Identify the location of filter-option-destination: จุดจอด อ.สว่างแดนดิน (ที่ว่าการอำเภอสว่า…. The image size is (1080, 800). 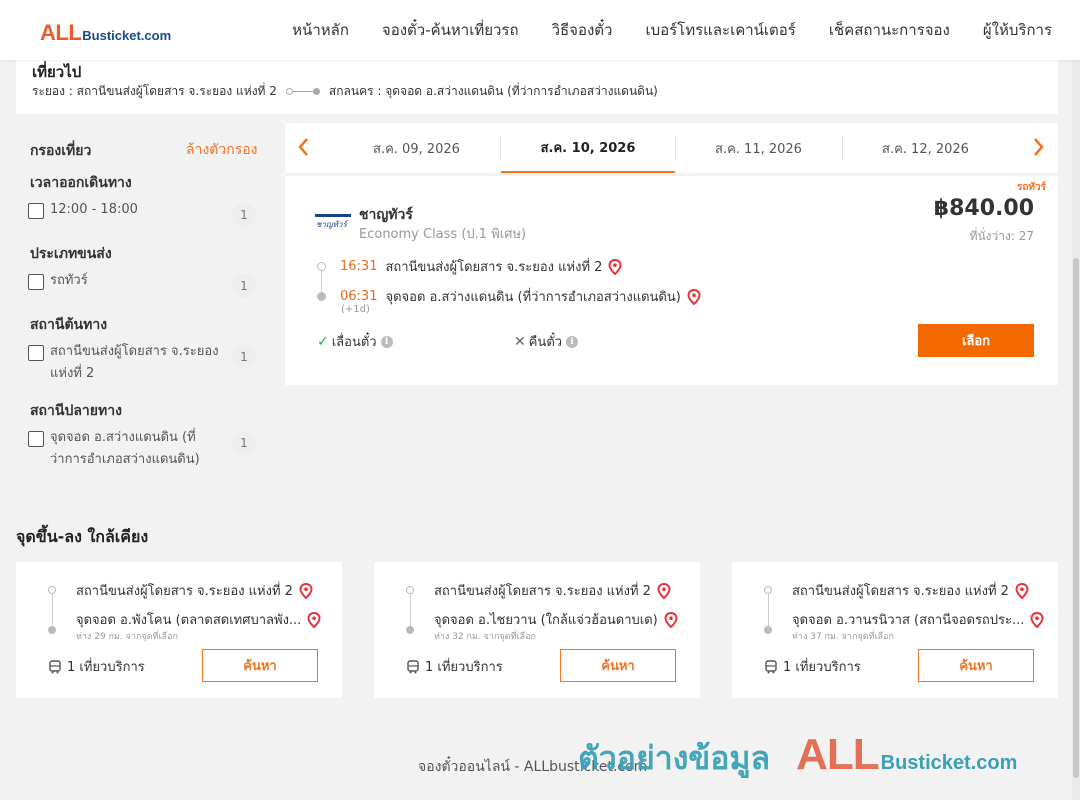
(142, 450).